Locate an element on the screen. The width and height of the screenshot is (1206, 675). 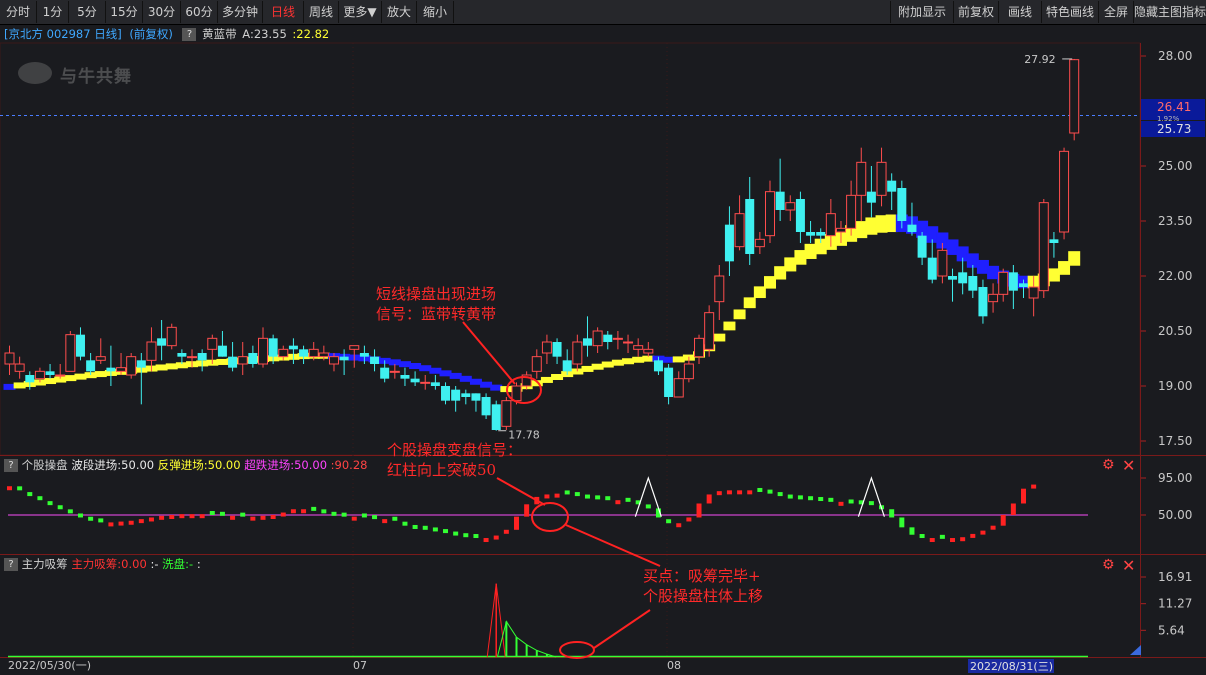
annotation-arrow is located at coordinates (489, 353).